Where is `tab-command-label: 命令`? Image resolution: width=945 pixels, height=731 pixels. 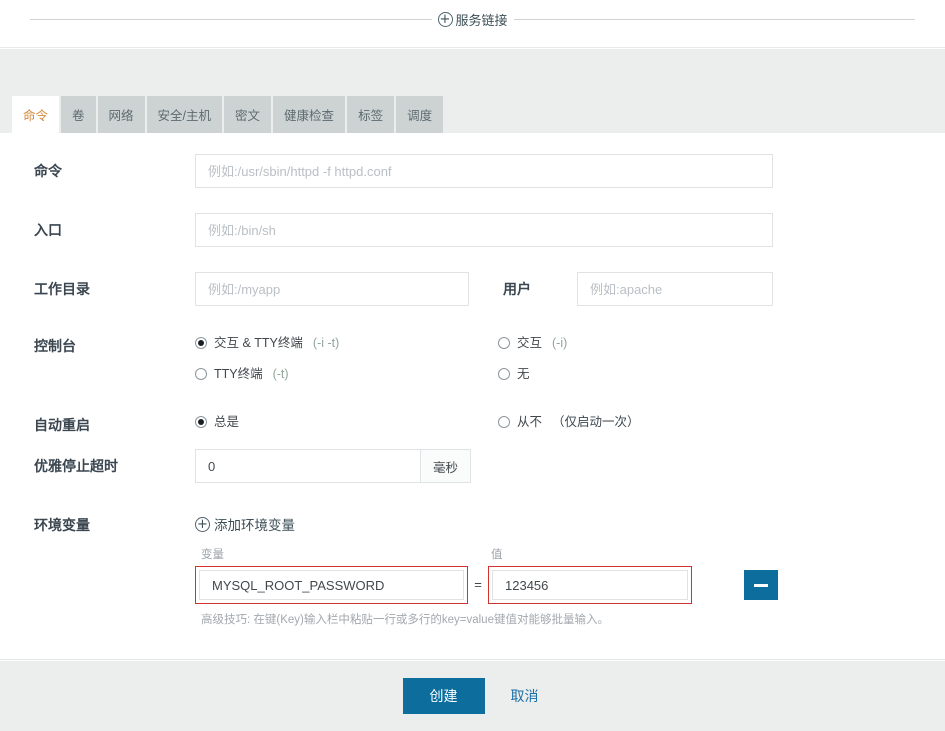 tab-command-label: 命令 is located at coordinates (36, 116).